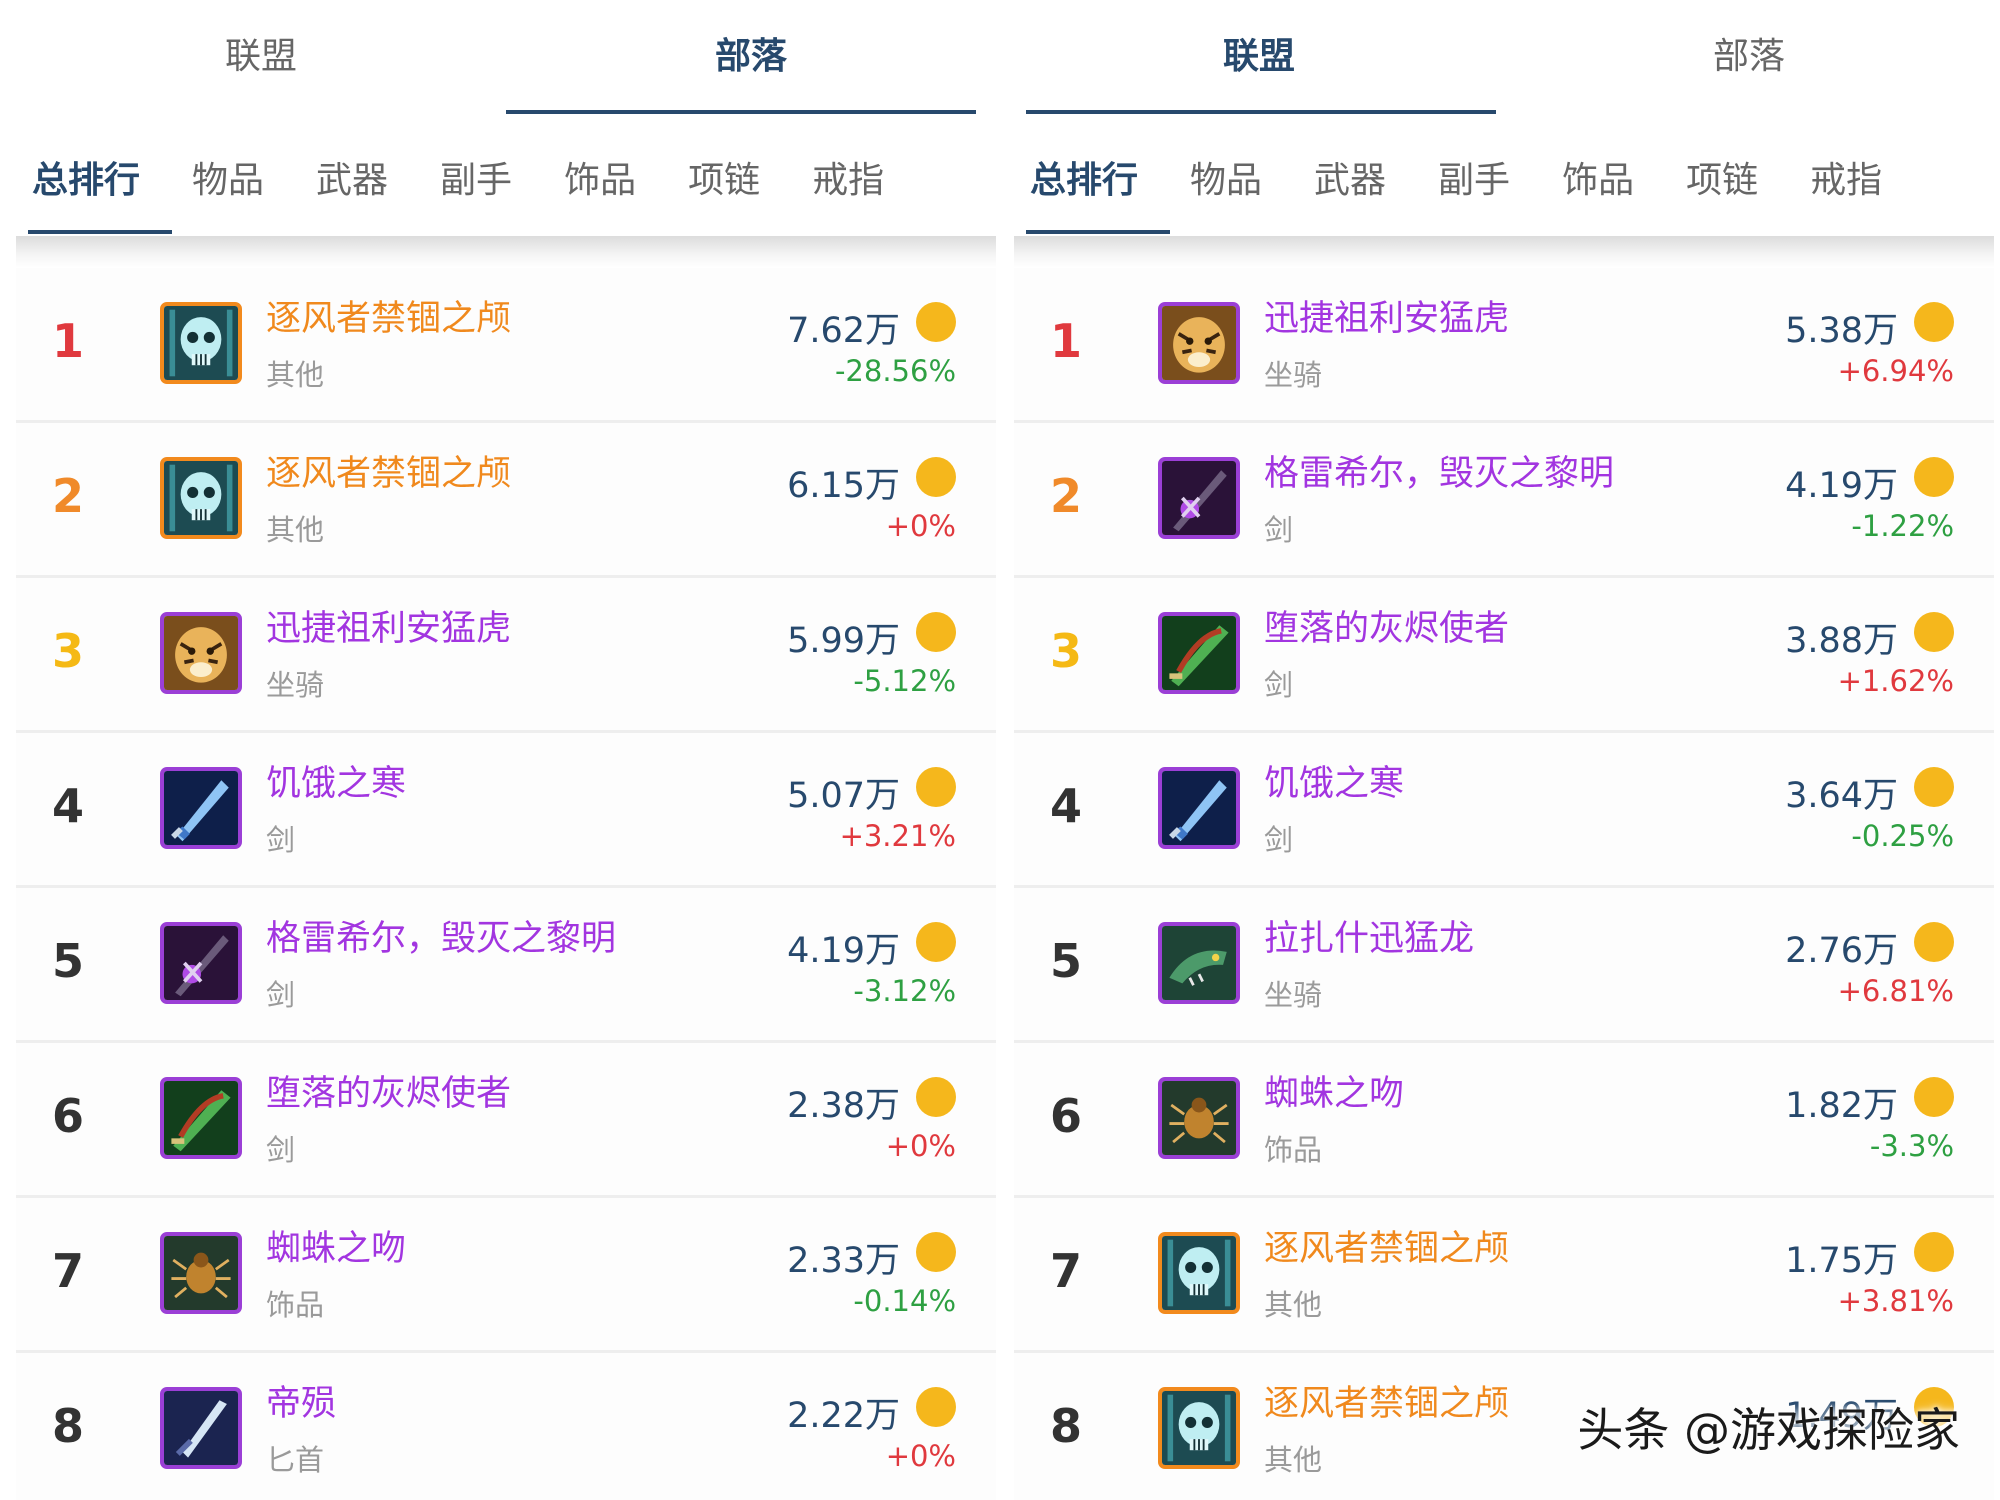  What do you see at coordinates (506, 810) in the screenshot?
I see `ranking-row: 4 饥饿之寒剑 5.07万 +3.21%` at bounding box center [506, 810].